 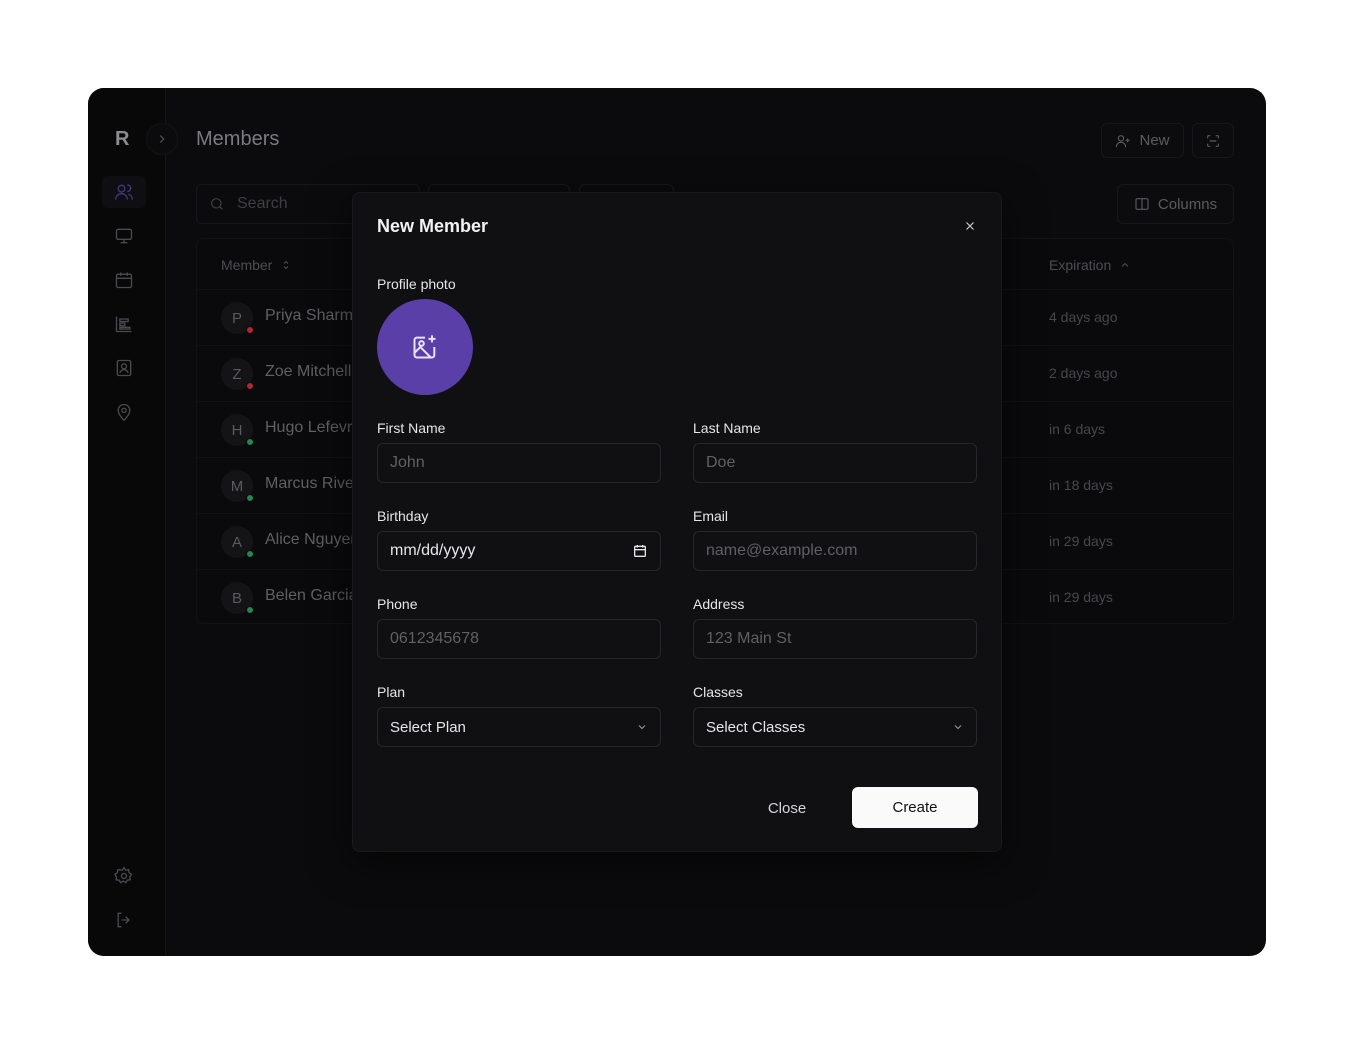 What do you see at coordinates (127, 522) in the screenshot?
I see `sidebar: R` at bounding box center [127, 522].